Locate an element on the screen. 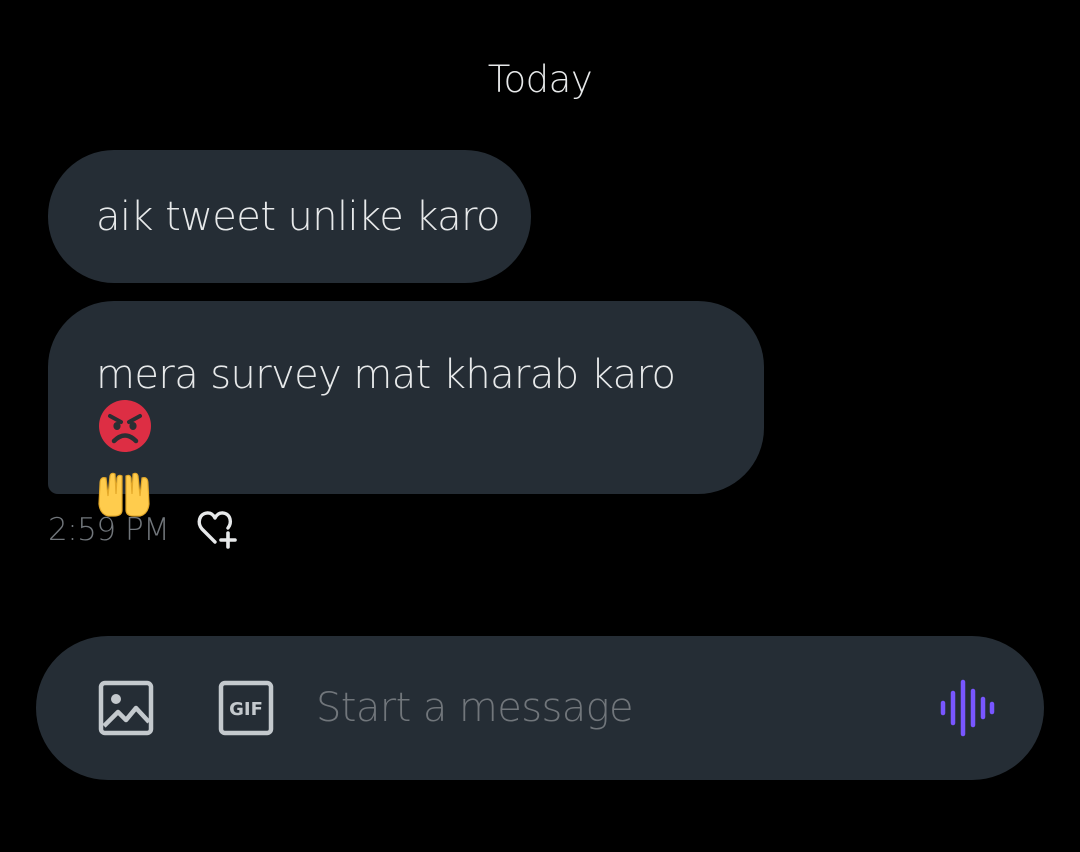  heart-plus-icon is located at coordinates (218, 530).